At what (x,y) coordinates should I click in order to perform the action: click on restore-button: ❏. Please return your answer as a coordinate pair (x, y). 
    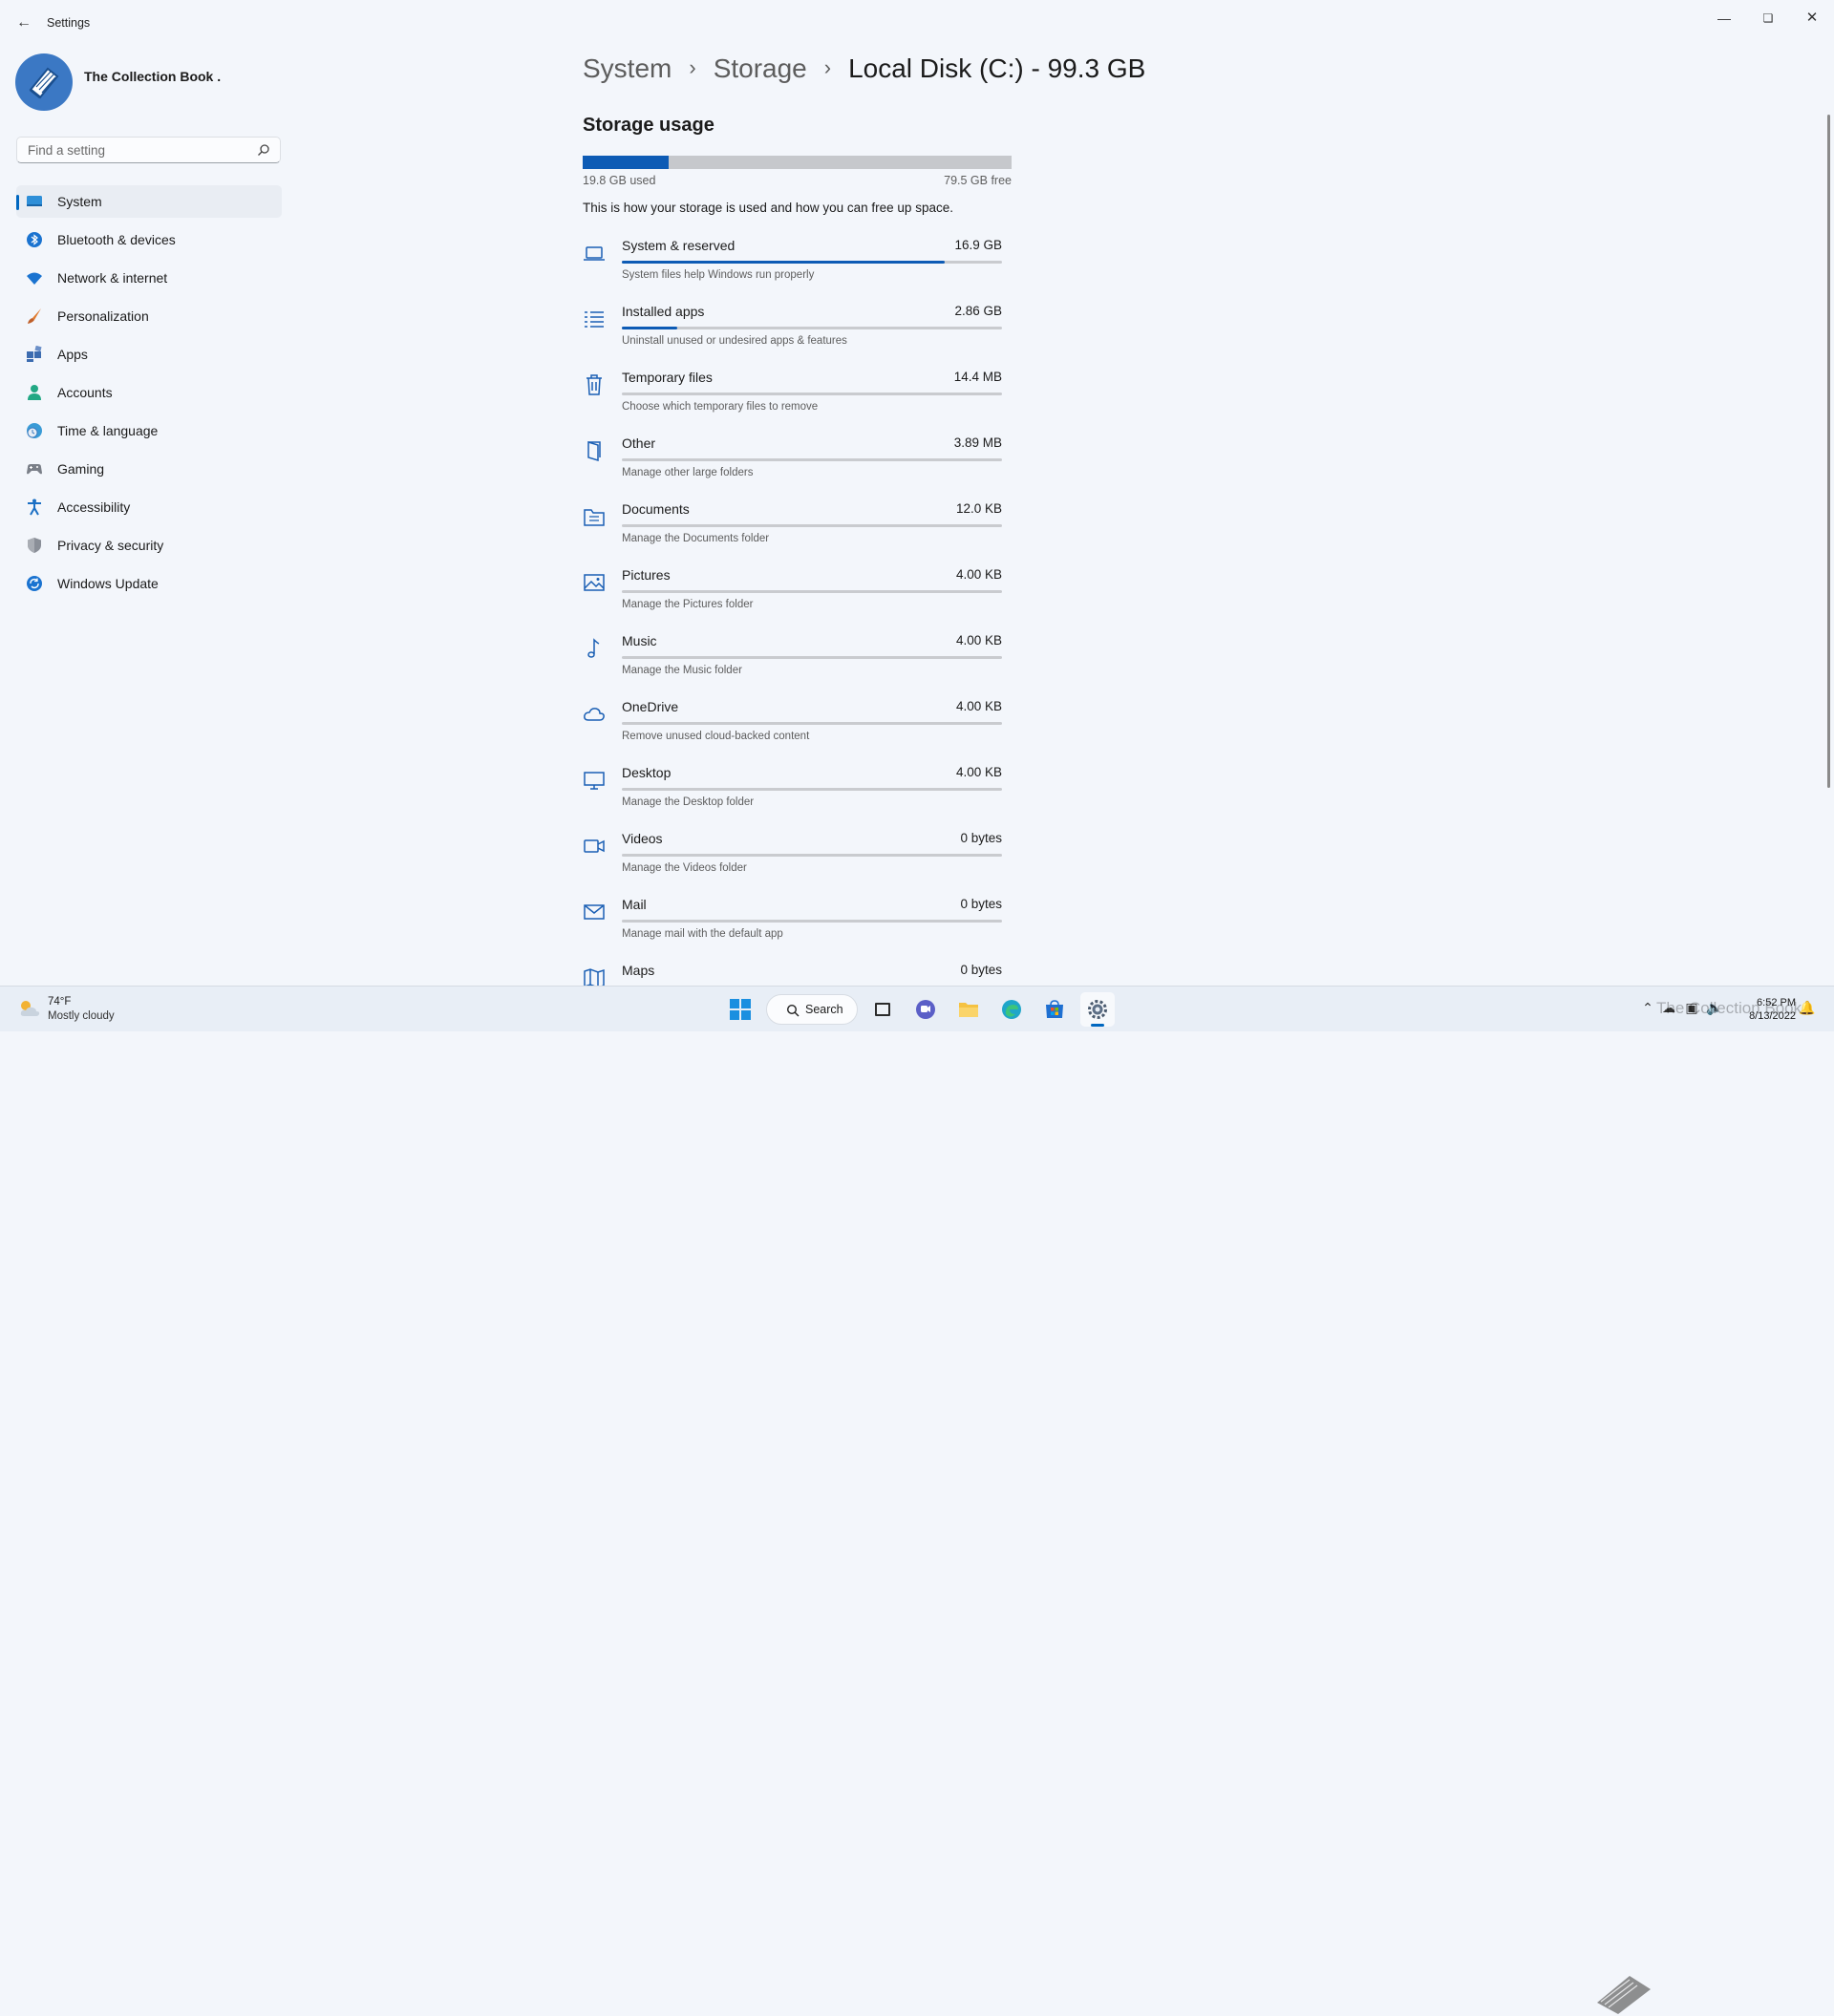
    Looking at the image, I should click on (1768, 18).